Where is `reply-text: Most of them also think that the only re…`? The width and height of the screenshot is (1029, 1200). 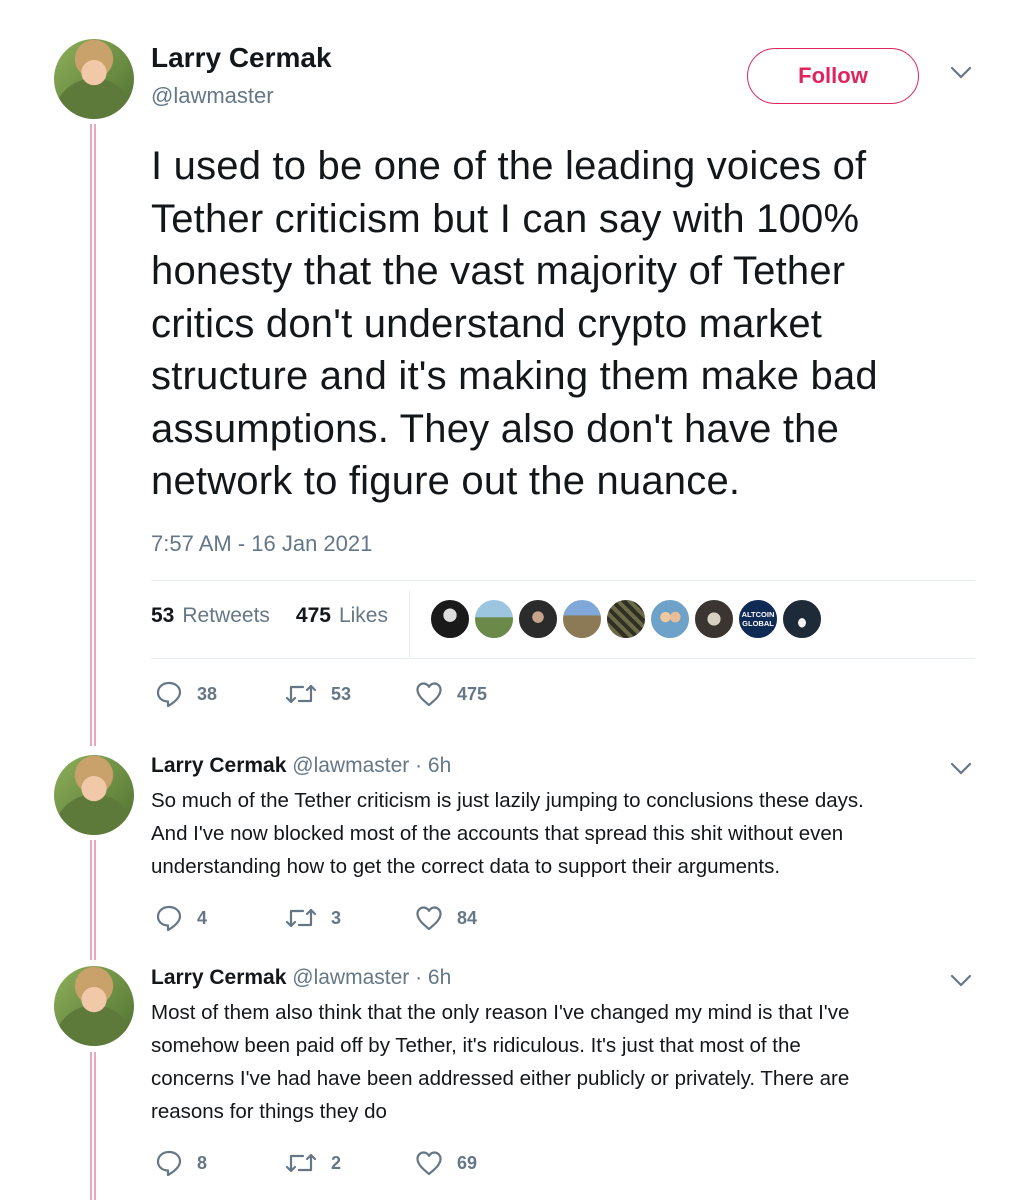
reply-text: Most of them also think that the only re… is located at coordinates (566, 1062).